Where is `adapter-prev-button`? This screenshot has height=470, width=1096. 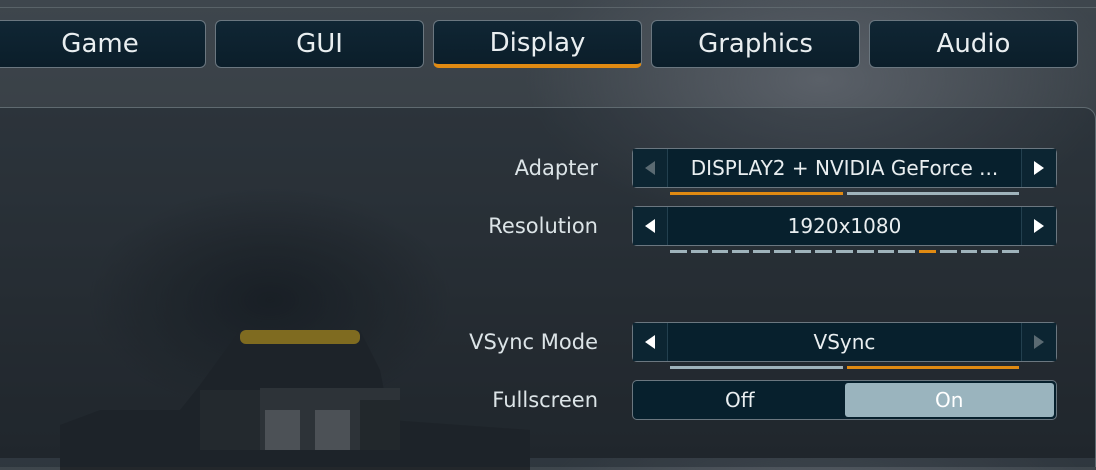
adapter-prev-button is located at coordinates (650, 168).